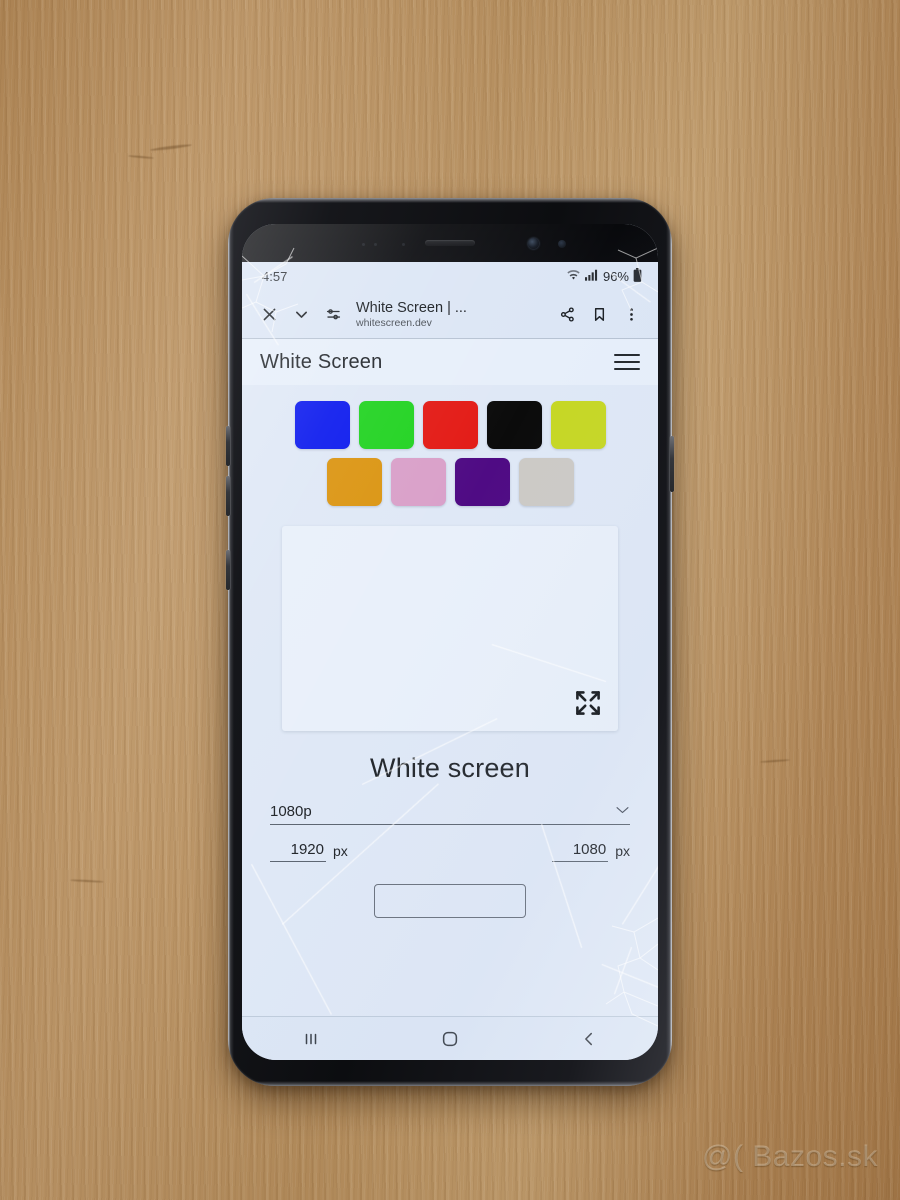 Image resolution: width=900 pixels, height=1200 pixels. Describe the element at coordinates (386, 425) in the screenshot. I see `color-swatch-green` at that location.